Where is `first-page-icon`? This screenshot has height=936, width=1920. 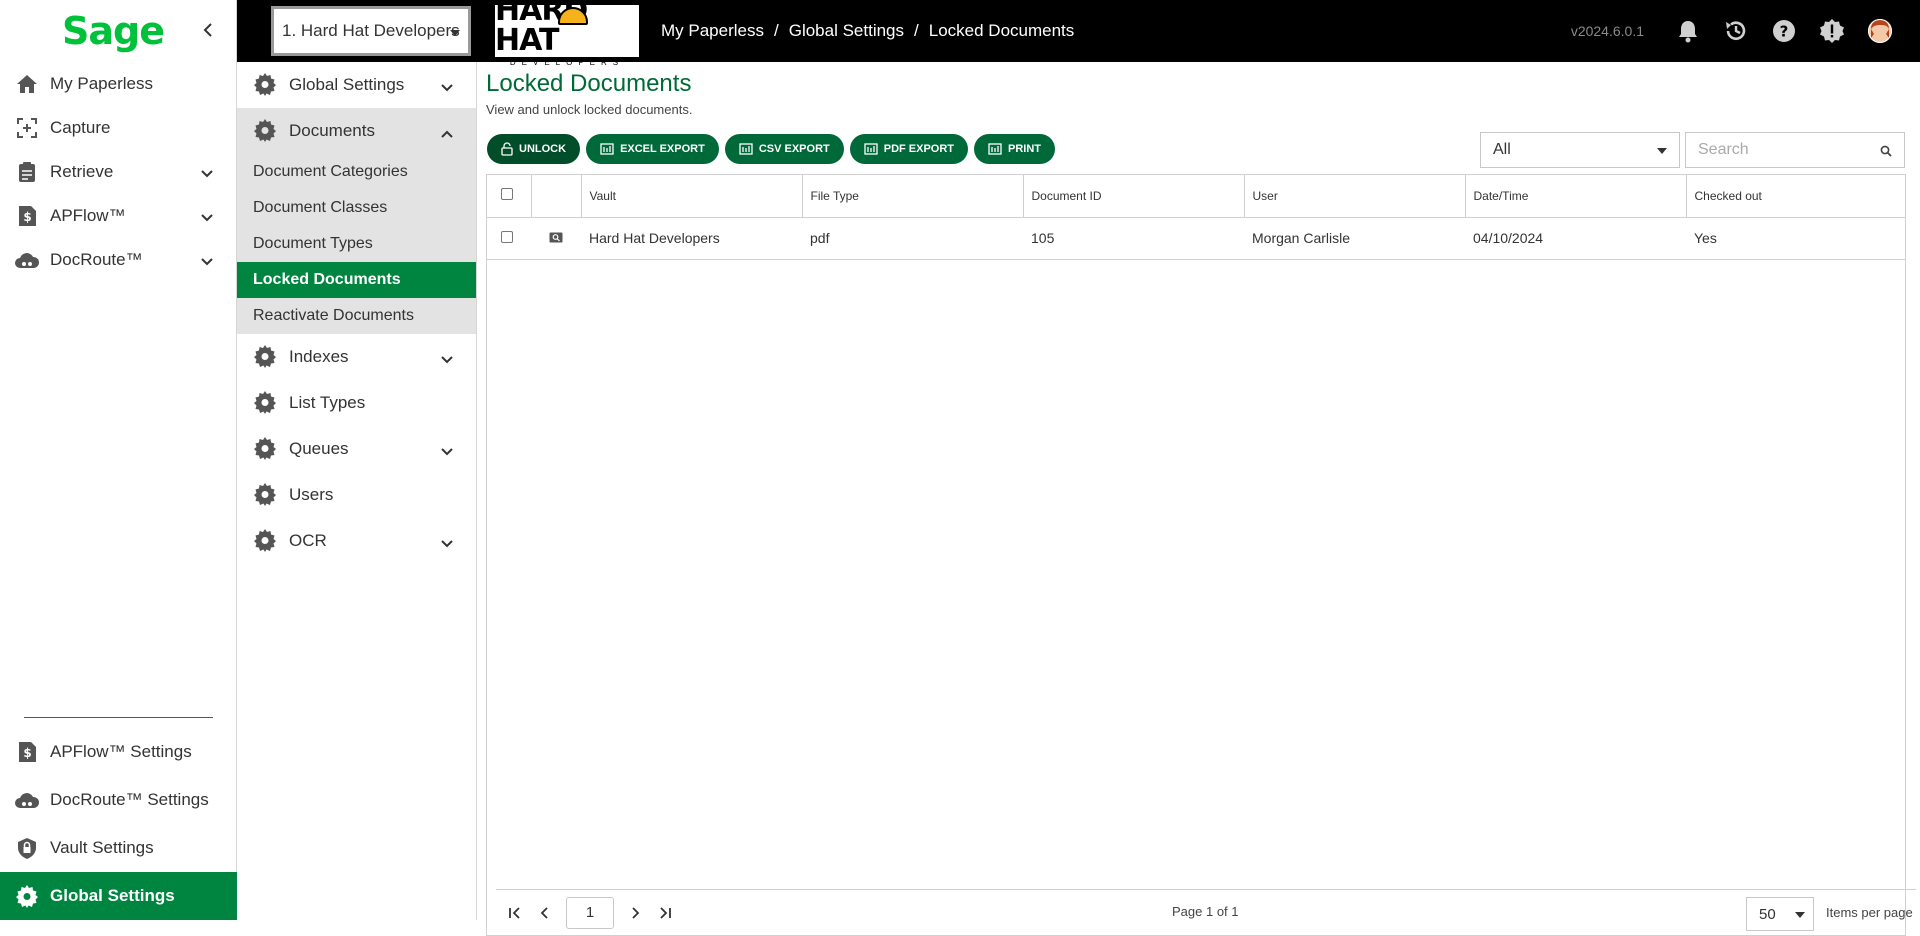
first-page-icon is located at coordinates (515, 913).